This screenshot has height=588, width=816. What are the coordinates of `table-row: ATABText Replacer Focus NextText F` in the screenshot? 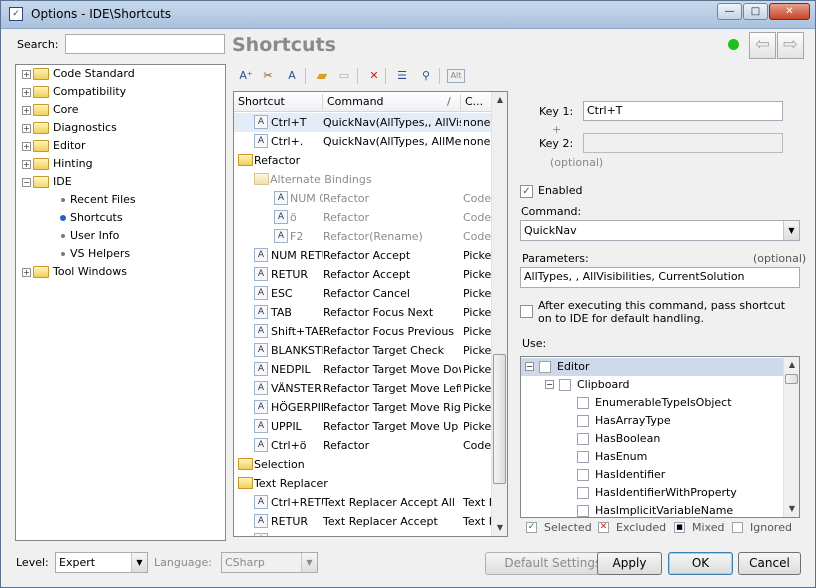 It's located at (363, 533).